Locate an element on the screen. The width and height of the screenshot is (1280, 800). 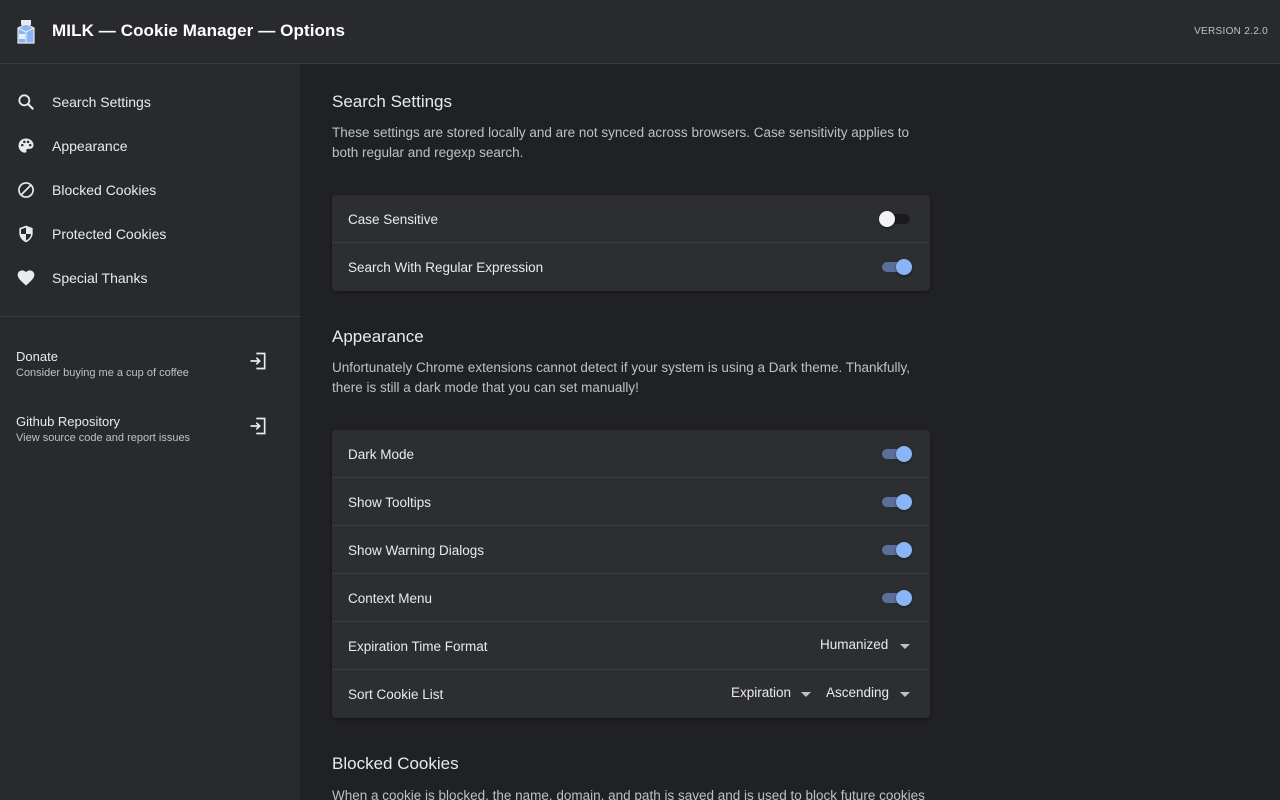
block-icon is located at coordinates (26, 190).